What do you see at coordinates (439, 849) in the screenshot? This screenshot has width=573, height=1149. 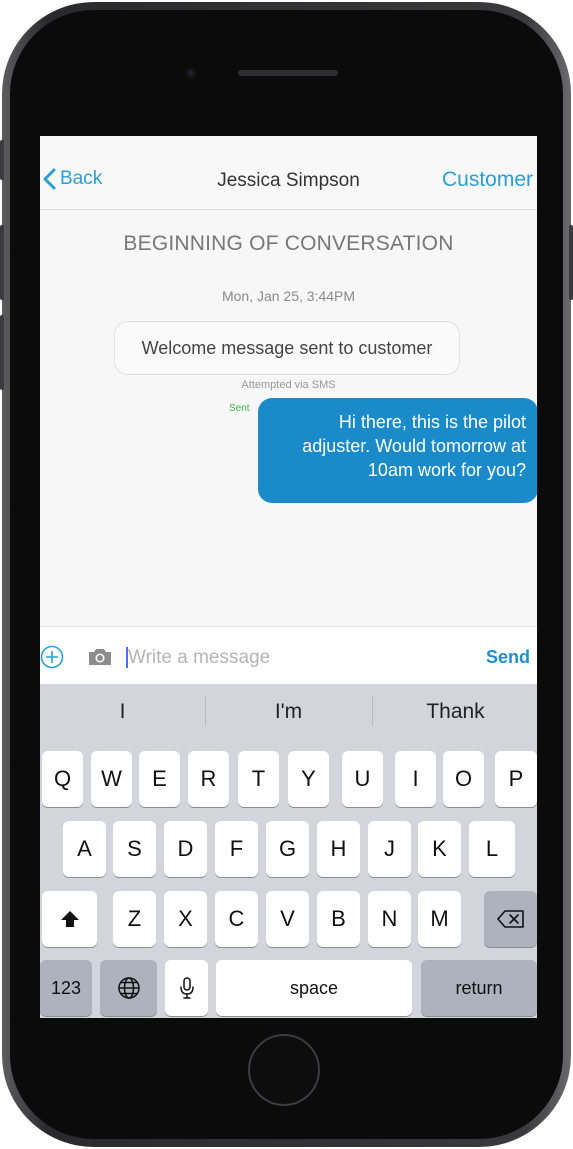 I see `key-k: K` at bounding box center [439, 849].